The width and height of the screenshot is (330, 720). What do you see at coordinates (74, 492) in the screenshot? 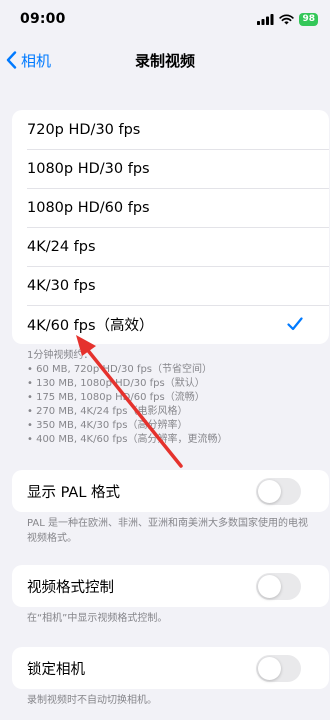
I see `pal-label: 显示 PAL 格式` at bounding box center [74, 492].